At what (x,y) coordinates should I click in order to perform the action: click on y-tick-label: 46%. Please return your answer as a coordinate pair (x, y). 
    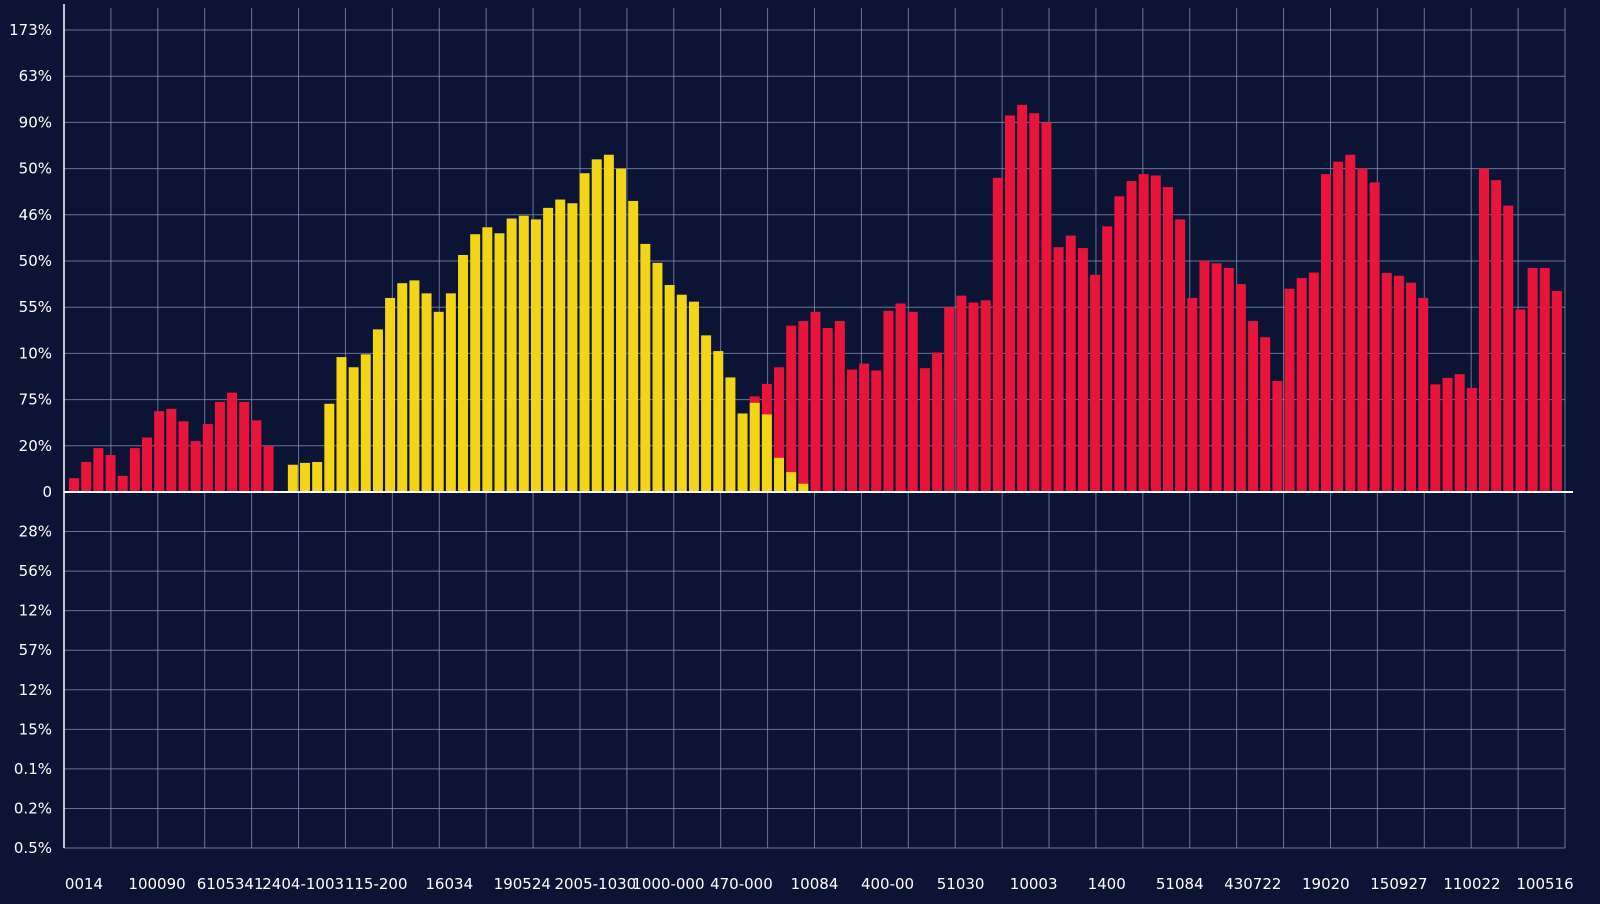
    Looking at the image, I should click on (35, 215).